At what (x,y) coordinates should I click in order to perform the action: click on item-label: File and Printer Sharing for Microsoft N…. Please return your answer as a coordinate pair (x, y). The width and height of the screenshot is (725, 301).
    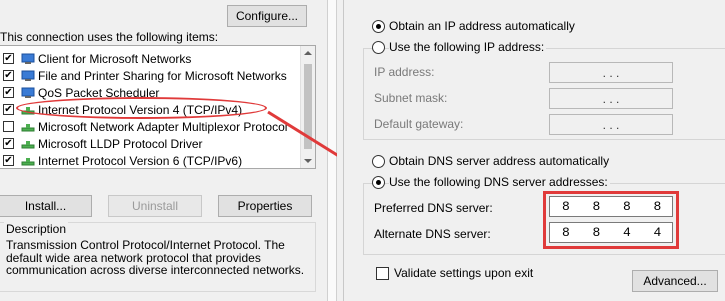
    Looking at the image, I should click on (162, 75).